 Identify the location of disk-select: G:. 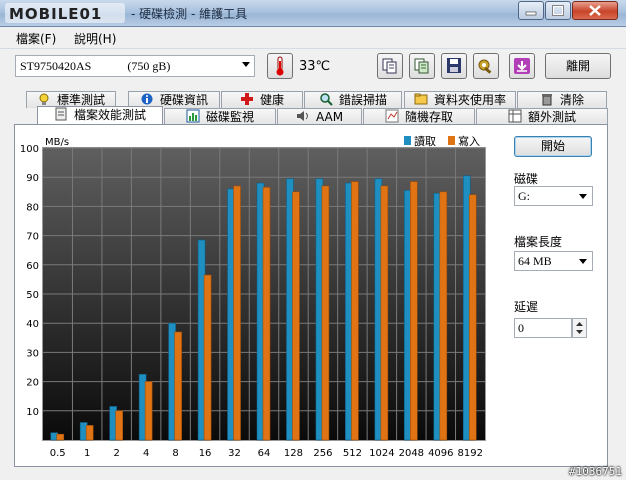
(553, 196).